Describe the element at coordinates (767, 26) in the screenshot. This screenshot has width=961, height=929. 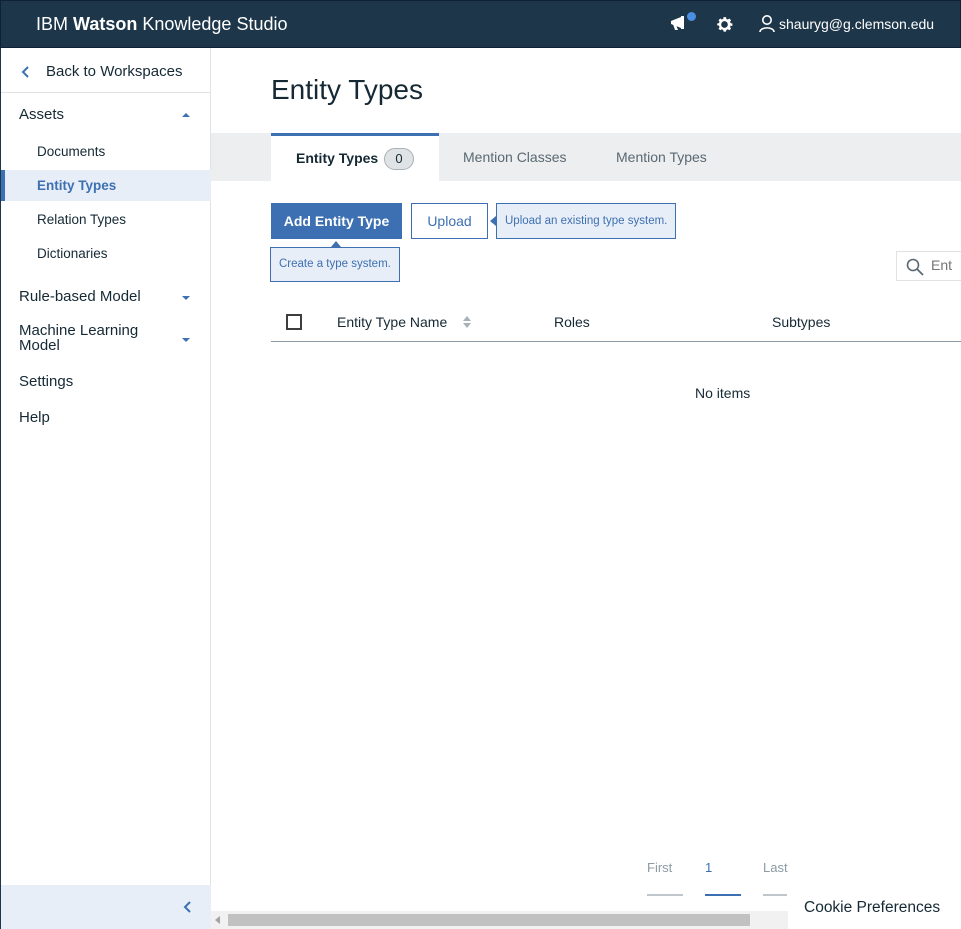
I see `user-icon` at that location.